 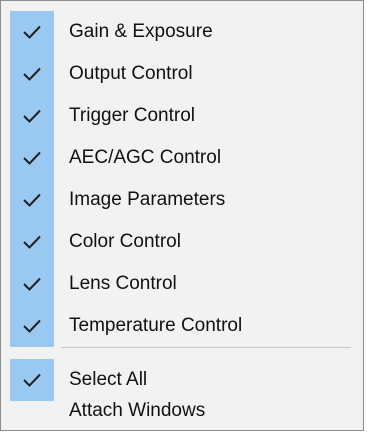 I want to click on menu-item-image-parameters: Image Parameters, so click(x=182, y=200).